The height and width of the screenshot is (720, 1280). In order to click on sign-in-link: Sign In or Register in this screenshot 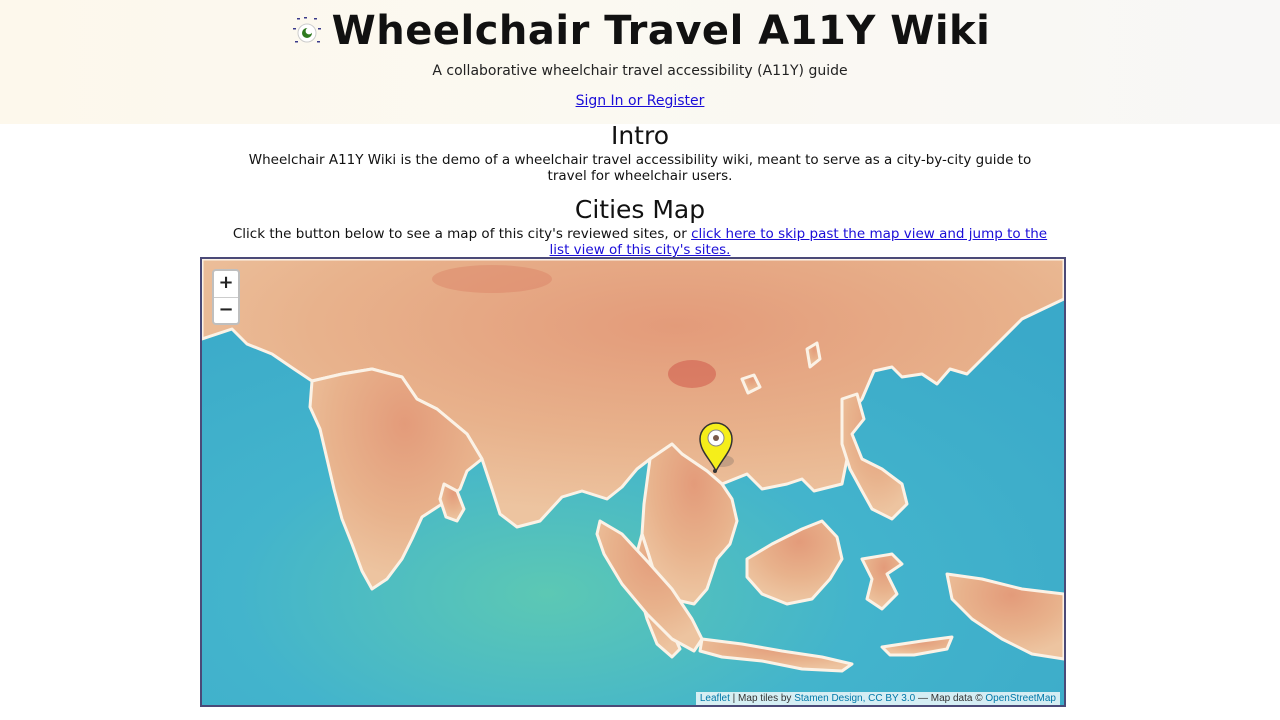, I will do `click(640, 101)`.